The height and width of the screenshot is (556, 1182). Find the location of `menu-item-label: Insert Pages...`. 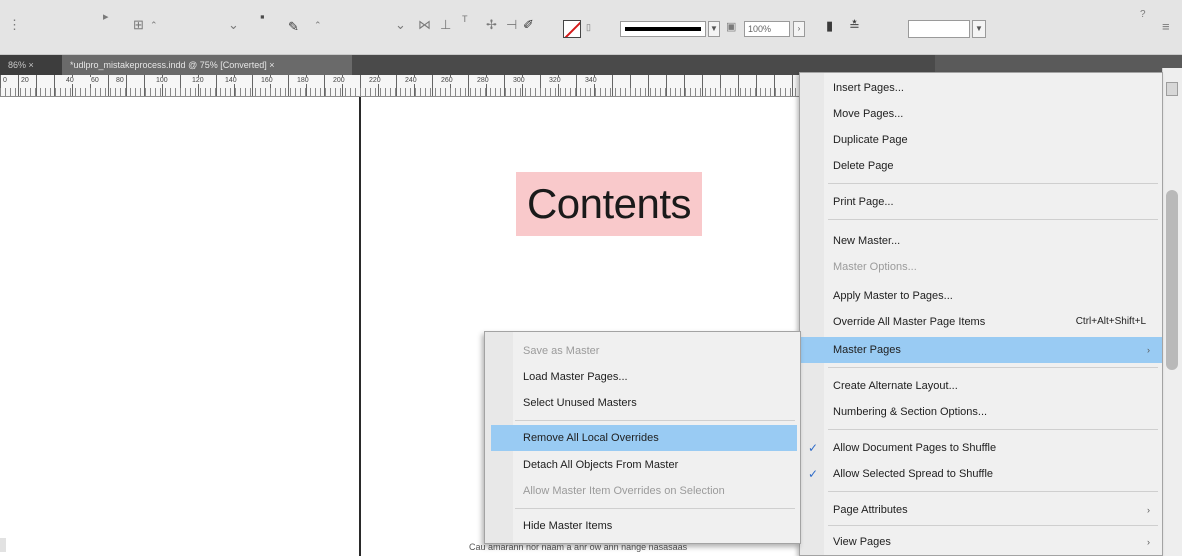

menu-item-label: Insert Pages... is located at coordinates (868, 88).